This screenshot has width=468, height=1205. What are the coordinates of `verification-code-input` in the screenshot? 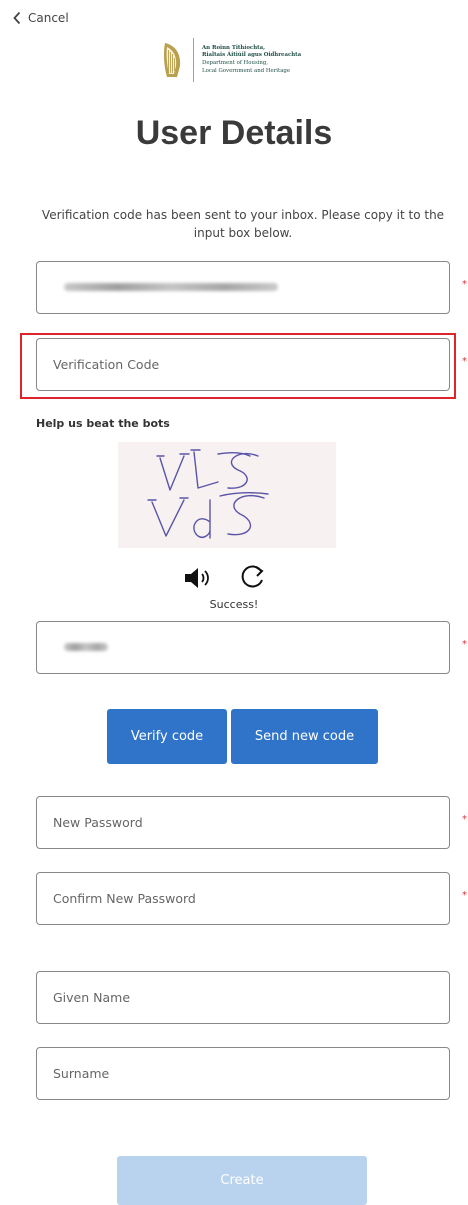 It's located at (243, 364).